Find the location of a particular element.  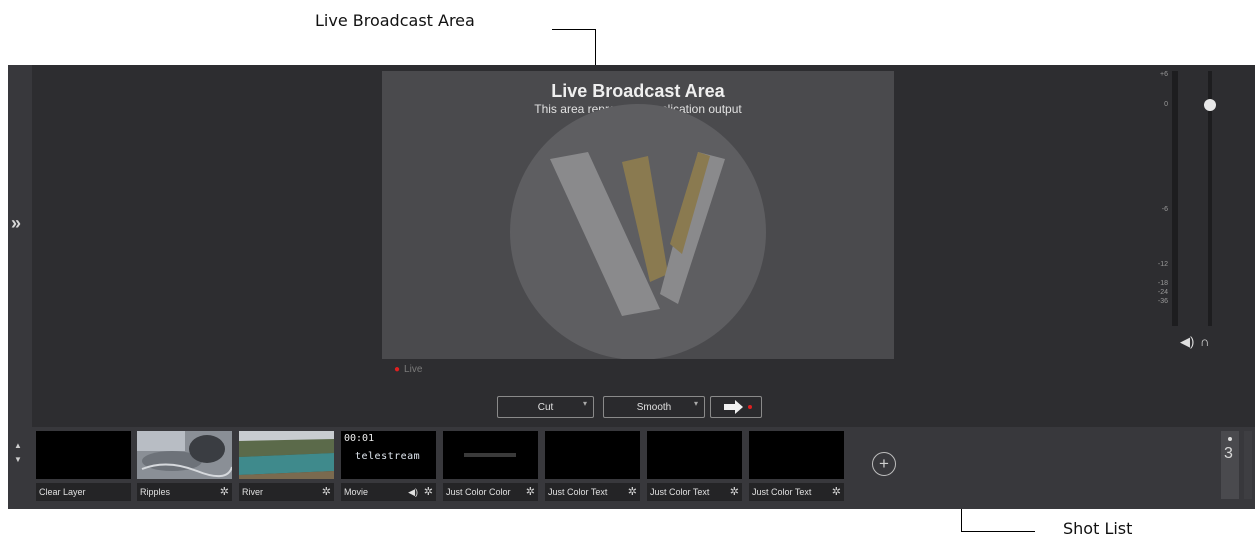

speaker-icon: ◀) is located at coordinates (1187, 341).